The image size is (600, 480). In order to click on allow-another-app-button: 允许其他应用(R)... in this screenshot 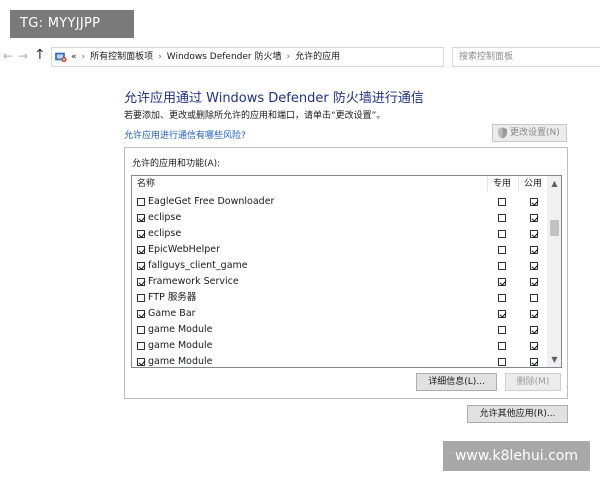, I will do `click(517, 414)`.